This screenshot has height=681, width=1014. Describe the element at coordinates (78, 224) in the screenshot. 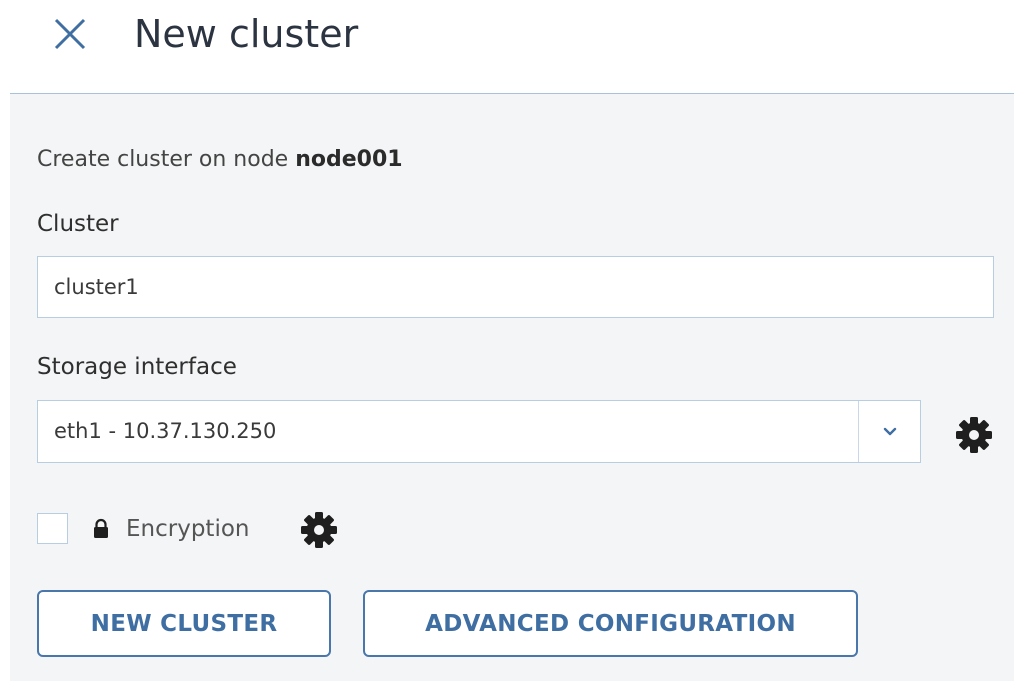

I see `cluster-label: Cluster` at that location.